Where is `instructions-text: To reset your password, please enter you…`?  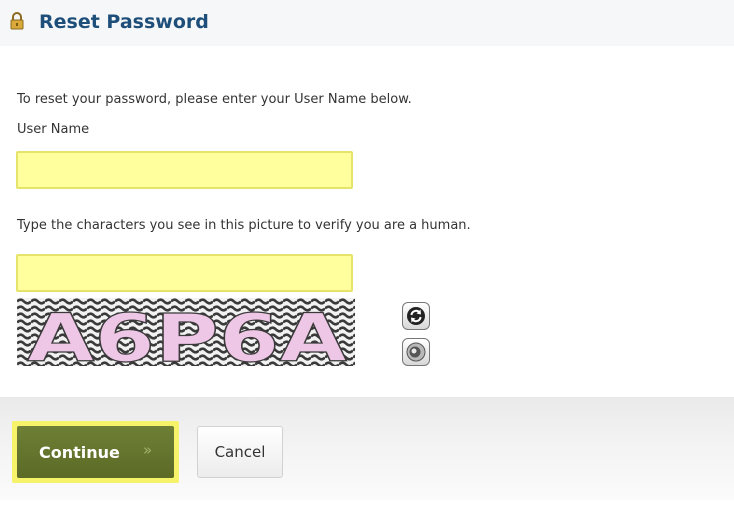
instructions-text: To reset your password, please enter you… is located at coordinates (214, 99).